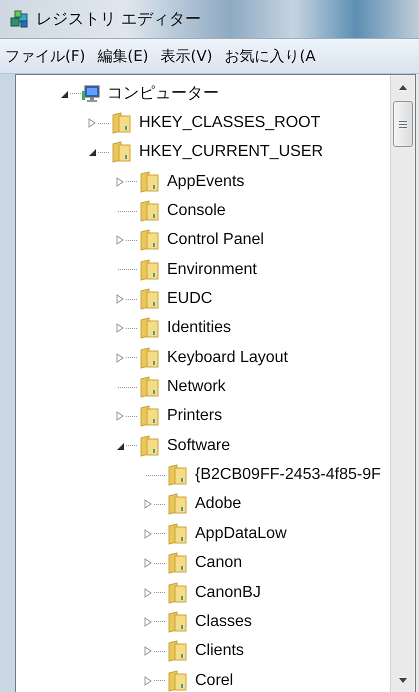 The height and width of the screenshot is (692, 419). I want to click on down-arrow-icon, so click(403, 680).